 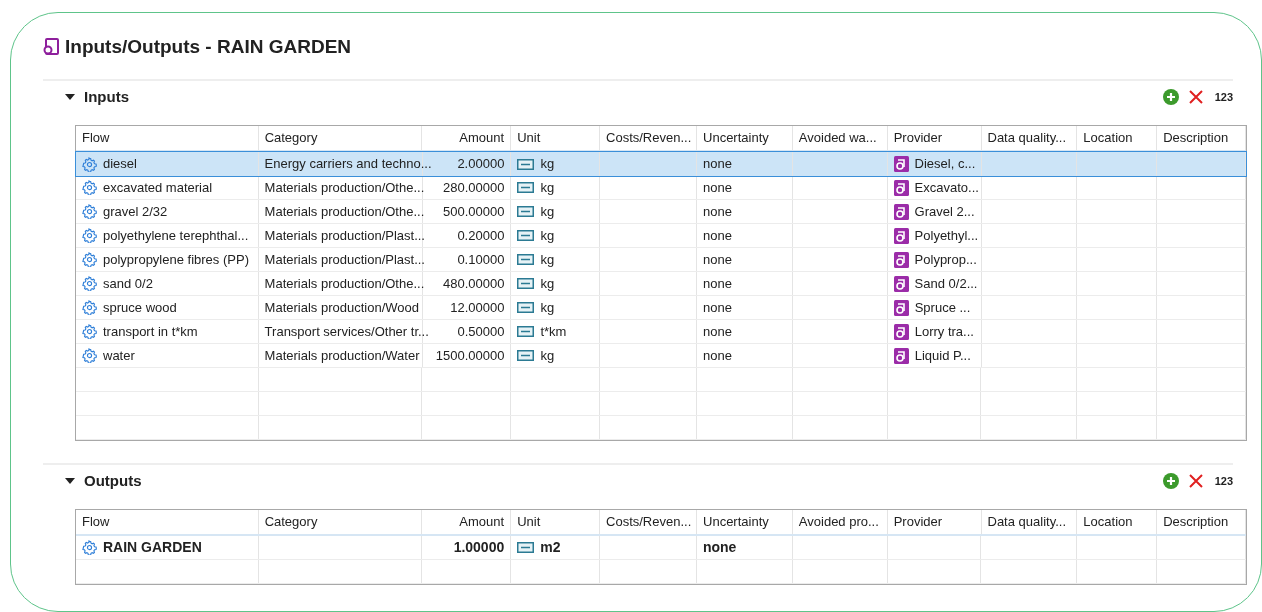 I want to click on table-cell-text: Materials production/Wood, so click(x=341, y=307).